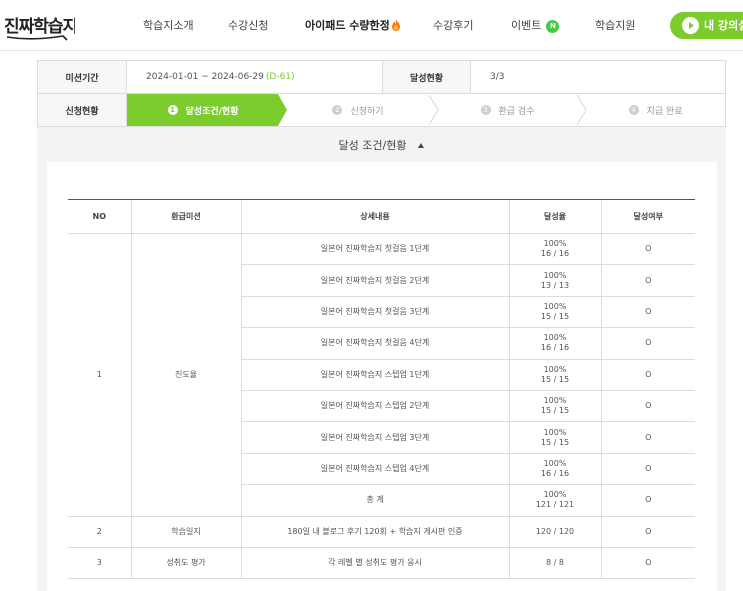 The image size is (743, 591). What do you see at coordinates (690, 25) in the screenshot?
I see `play-icon` at bounding box center [690, 25].